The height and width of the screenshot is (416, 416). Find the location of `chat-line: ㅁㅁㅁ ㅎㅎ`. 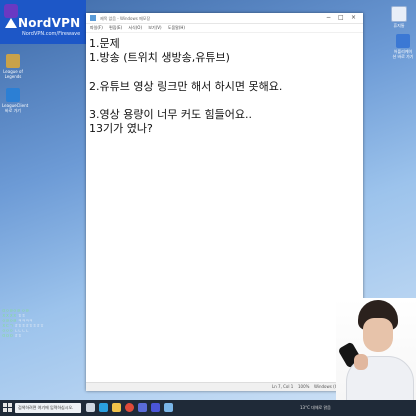

chat-line: ㅁㅁㅁ ㅎㅎ is located at coordinates (12, 335).